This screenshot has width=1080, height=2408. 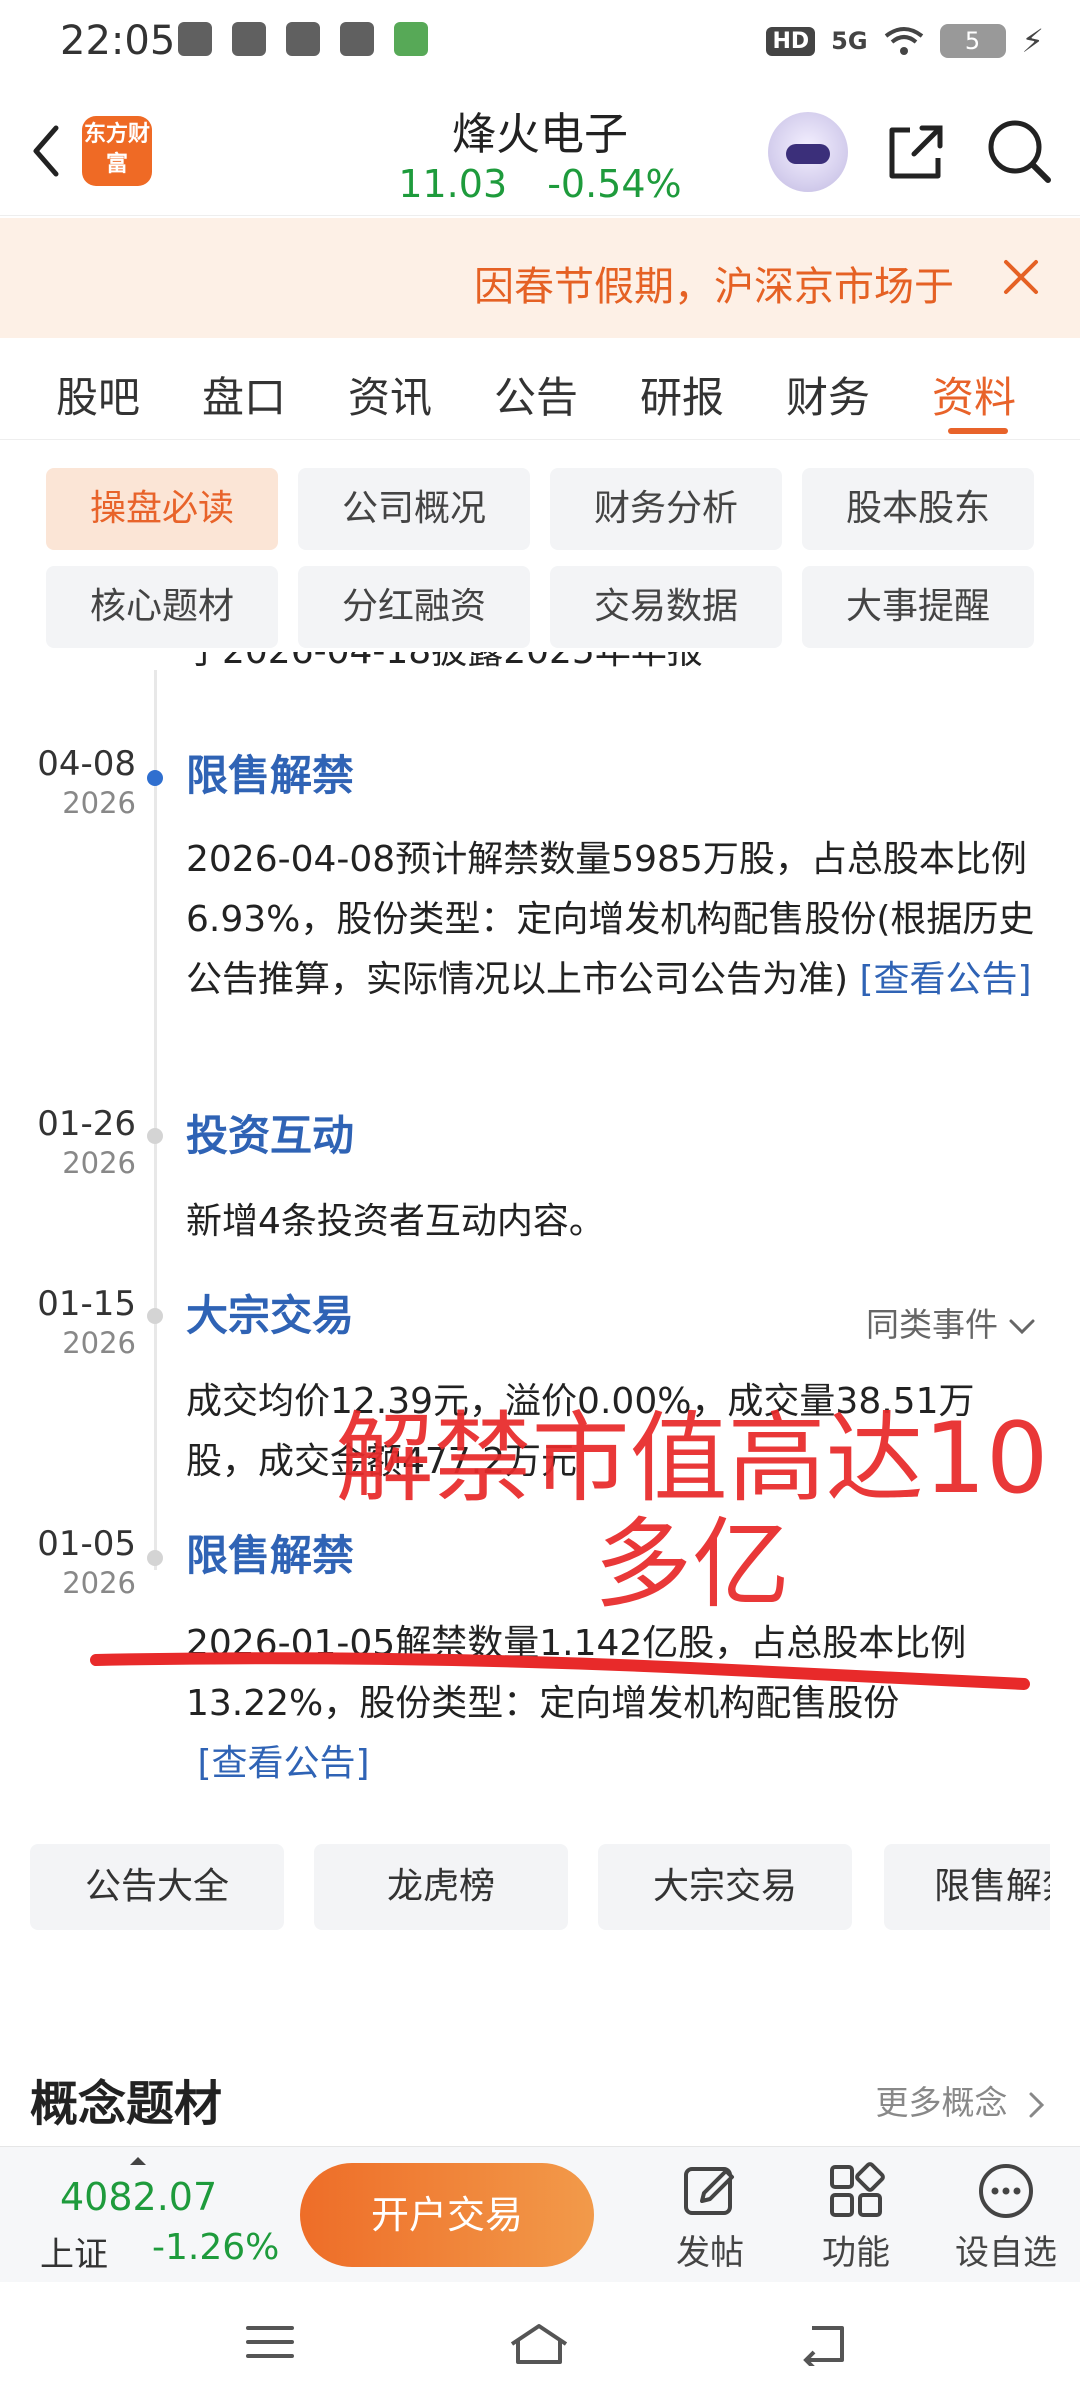 I want to click on announcement-list-button: 公告大全, so click(x=157, y=1887).